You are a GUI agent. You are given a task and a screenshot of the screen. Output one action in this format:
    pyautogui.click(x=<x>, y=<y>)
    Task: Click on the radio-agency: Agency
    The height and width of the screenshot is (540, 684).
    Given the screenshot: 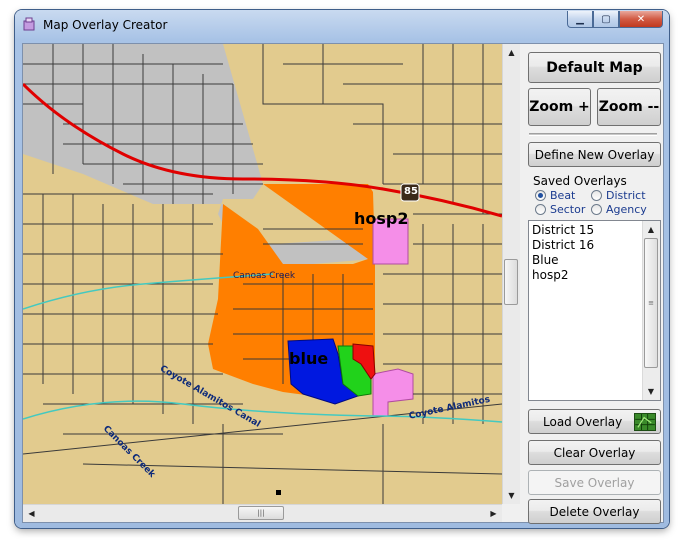 What is the action you would take?
    pyautogui.click(x=619, y=209)
    